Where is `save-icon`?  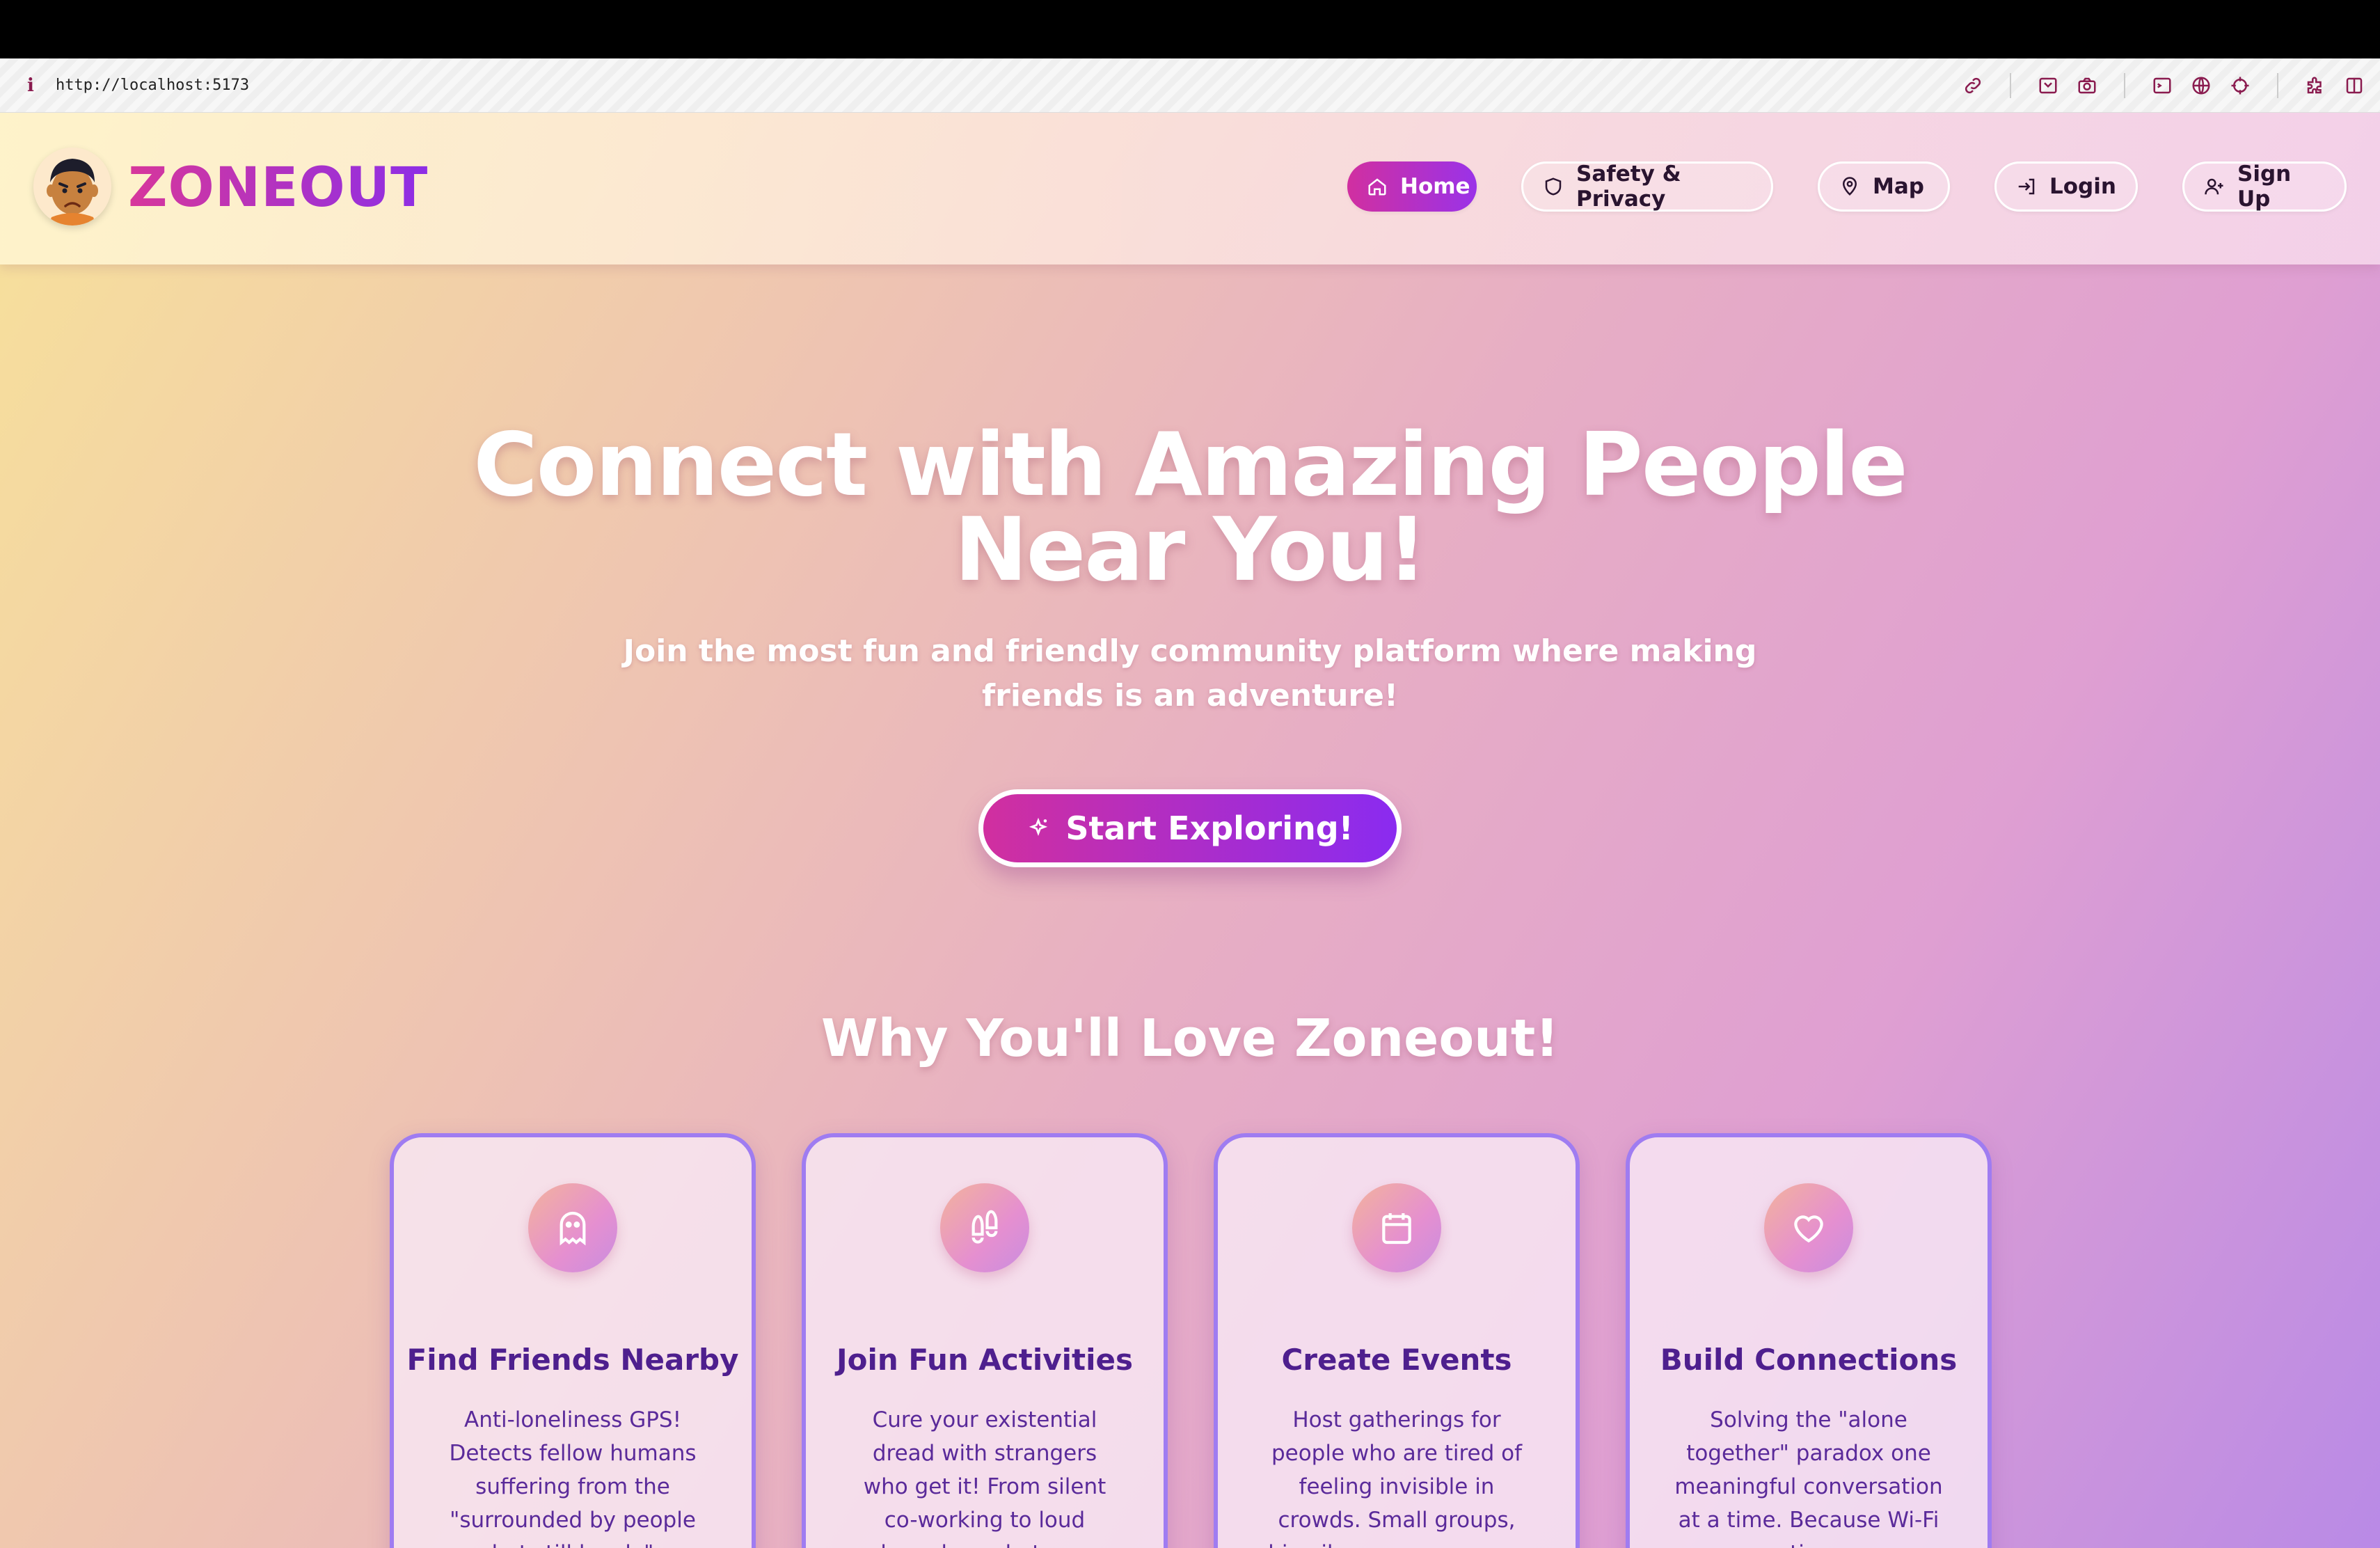
save-icon is located at coordinates (2048, 85).